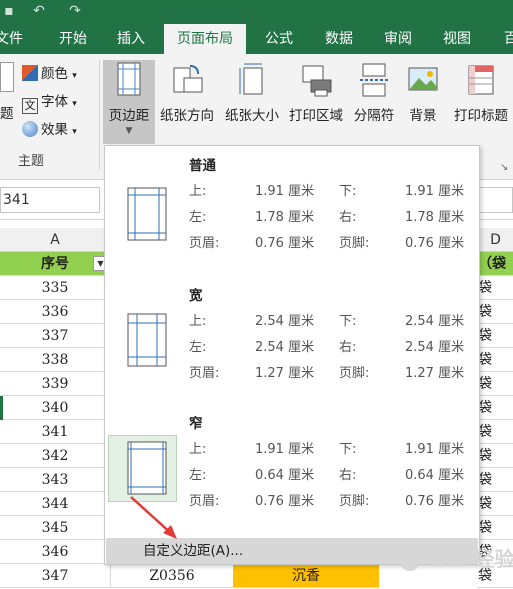 The image size is (513, 589). I want to click on table-cell-a: 346, so click(55, 552).